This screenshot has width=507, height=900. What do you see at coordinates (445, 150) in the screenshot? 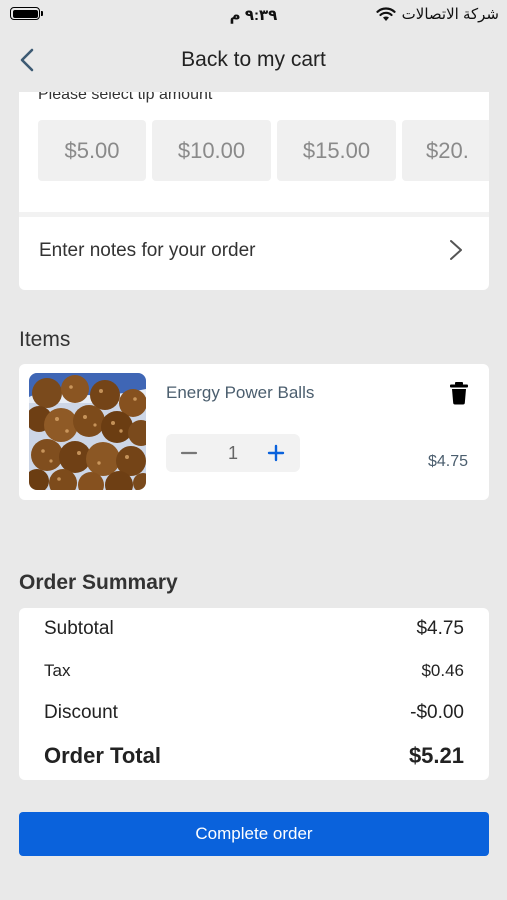
I see `tip-option-20: $20.` at bounding box center [445, 150].